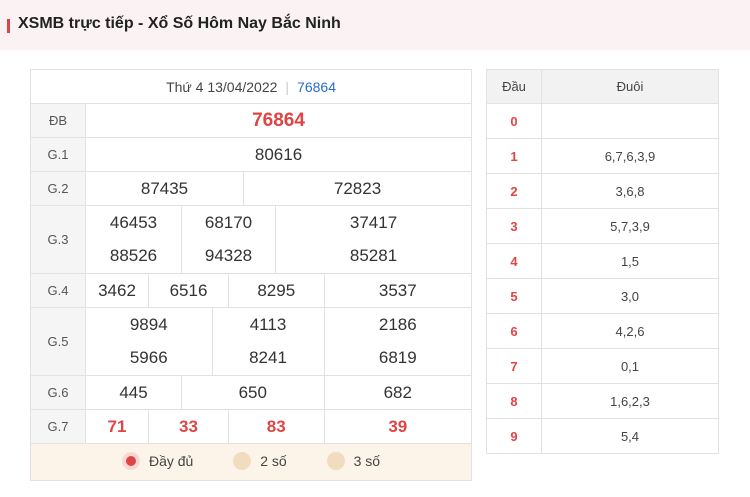  What do you see at coordinates (514, 226) in the screenshot?
I see `head-digit: 3` at bounding box center [514, 226].